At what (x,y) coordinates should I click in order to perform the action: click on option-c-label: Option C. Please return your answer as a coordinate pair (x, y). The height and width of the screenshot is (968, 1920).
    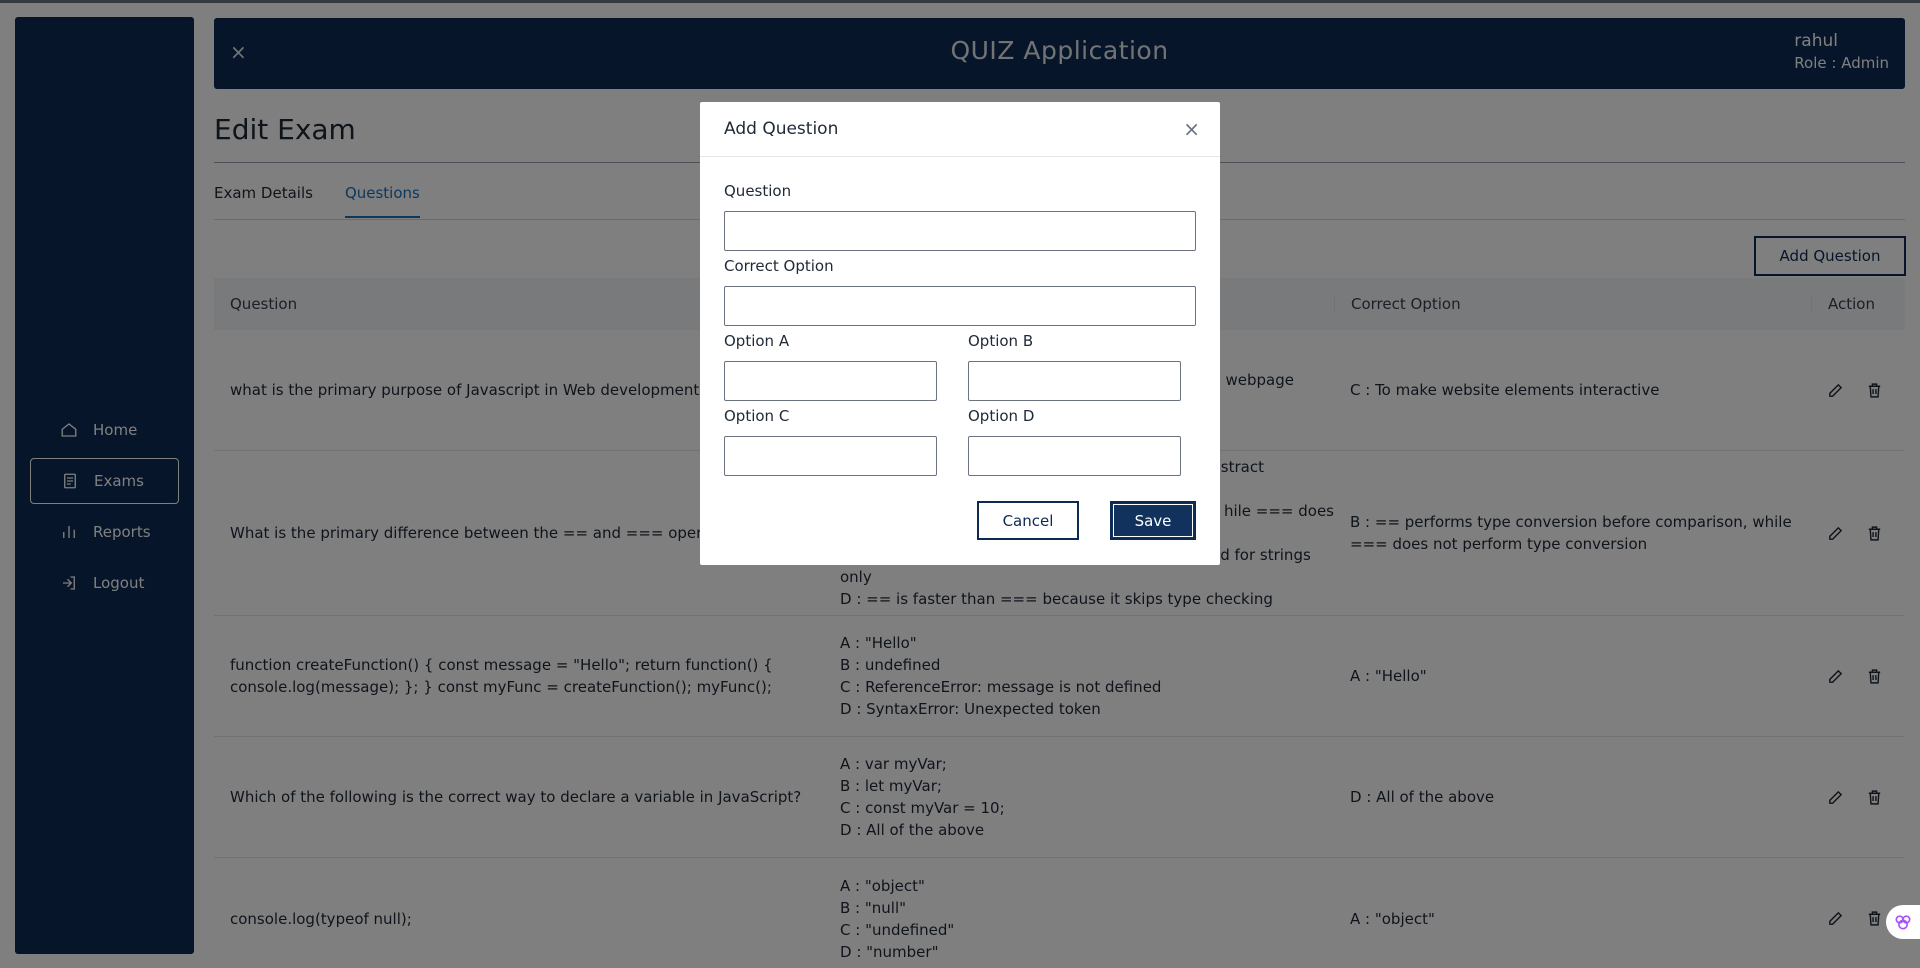
    Looking at the image, I should click on (757, 416).